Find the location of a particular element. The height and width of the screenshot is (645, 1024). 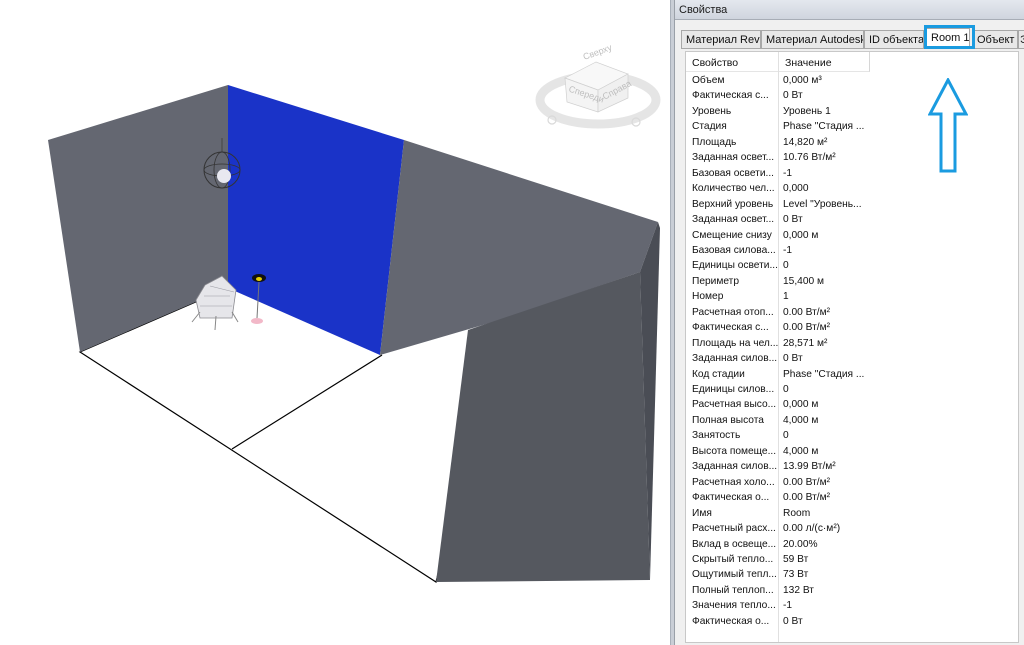

table-row: Занятость 0 is located at coordinates (852, 436).